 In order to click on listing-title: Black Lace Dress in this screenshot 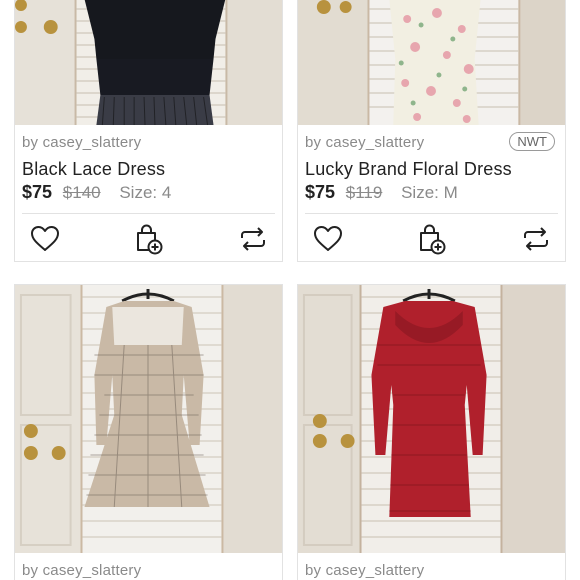, I will do `click(93, 169)`.